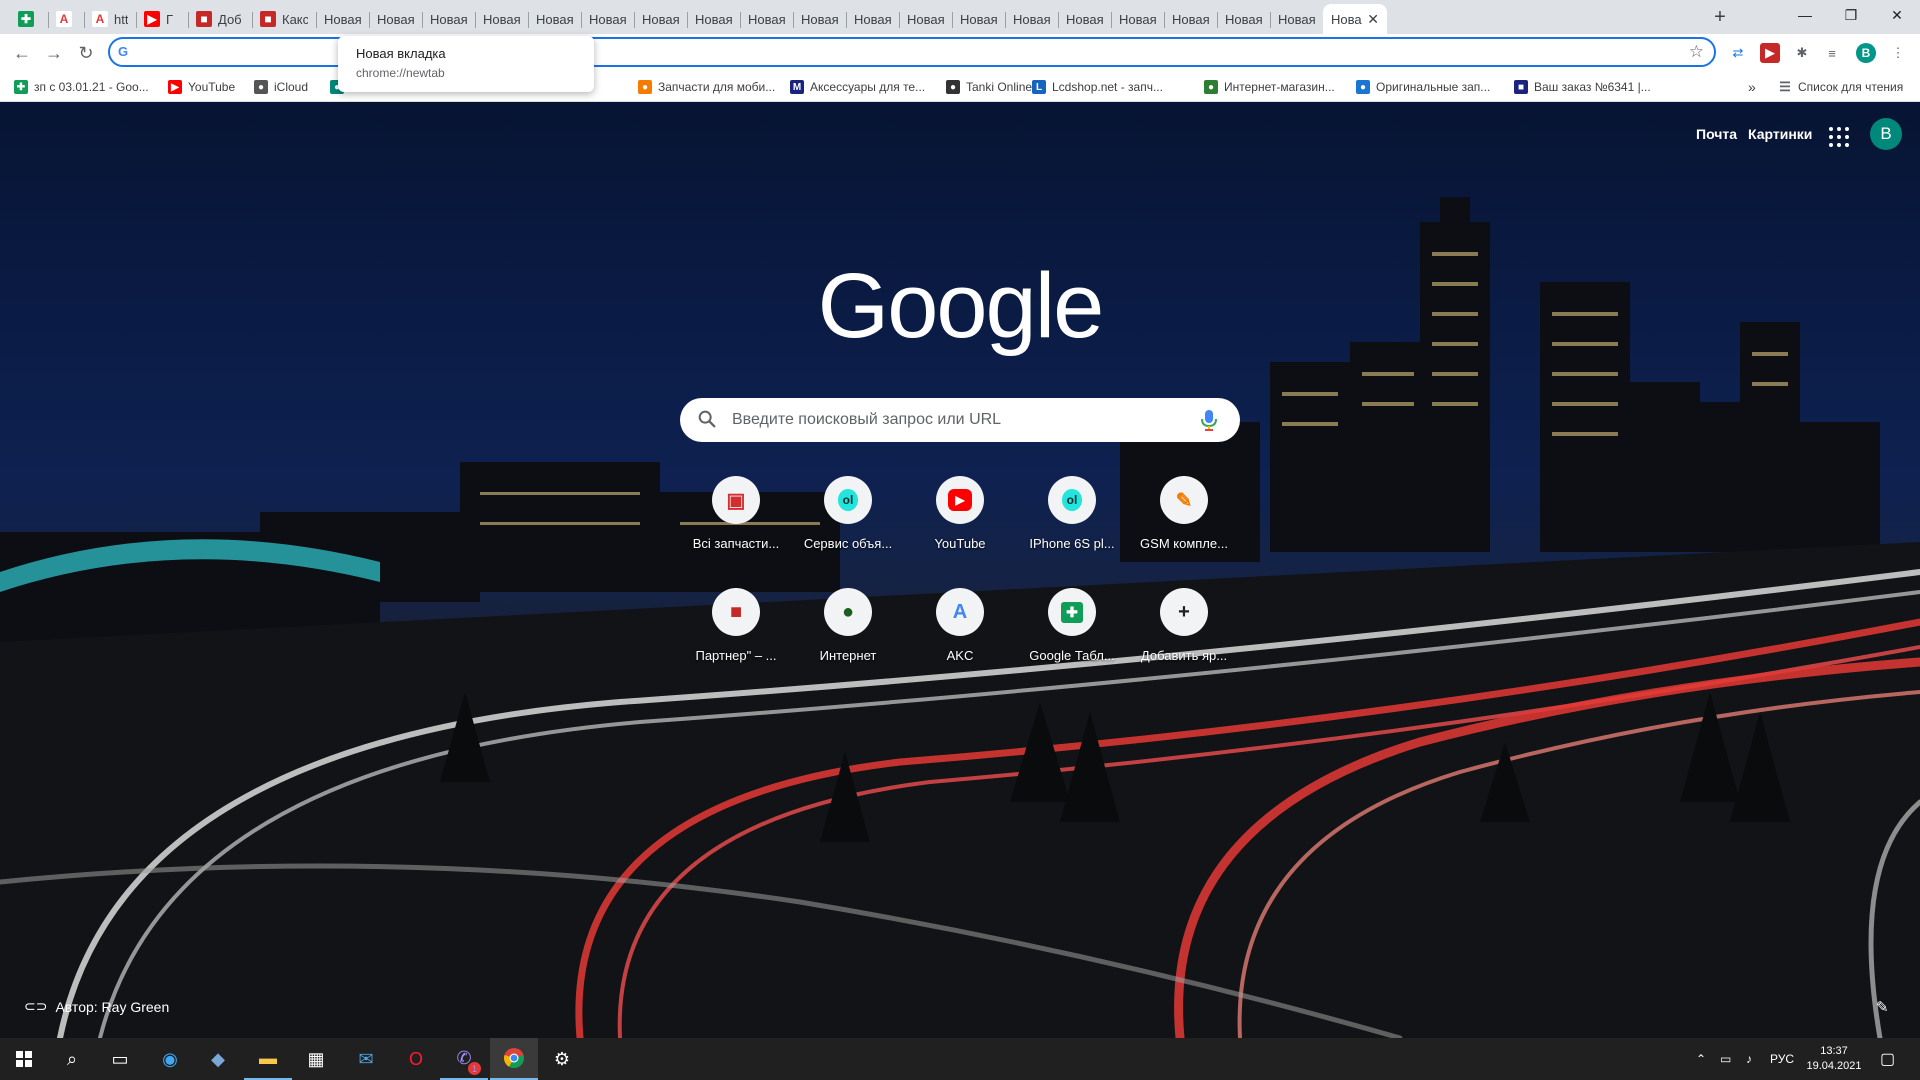  I want to click on video-extension-icon: ▶, so click(1770, 53).